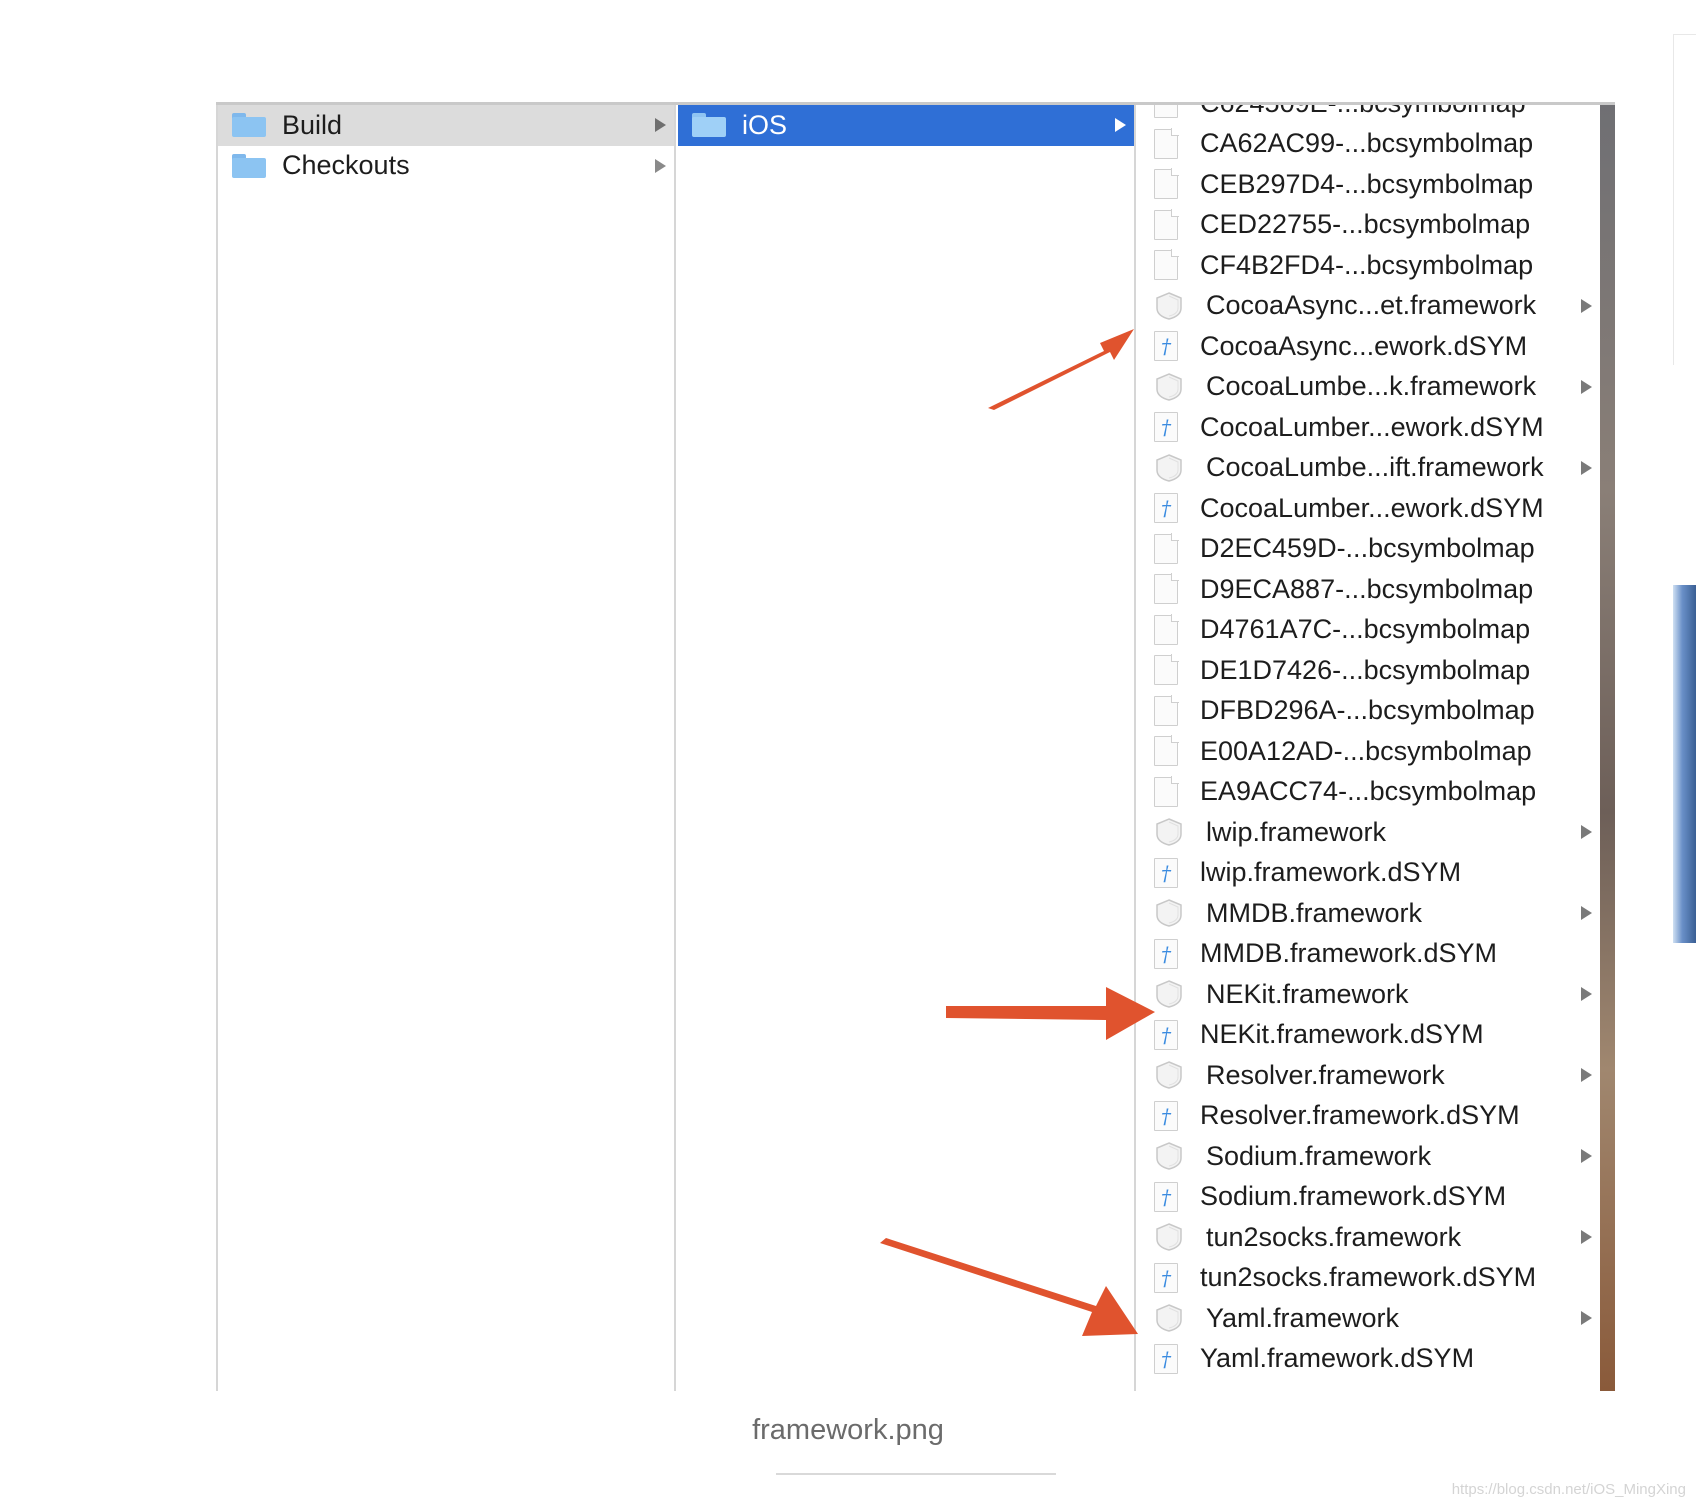  I want to click on file-list-item: CEB297D4-...bcsymbolmap, so click(1368, 184).